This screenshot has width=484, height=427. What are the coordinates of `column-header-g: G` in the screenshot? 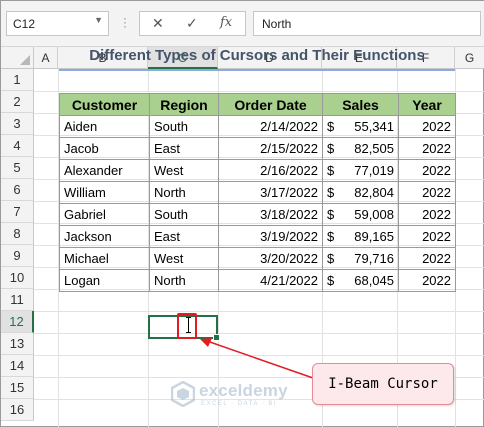 It's located at (469, 58).